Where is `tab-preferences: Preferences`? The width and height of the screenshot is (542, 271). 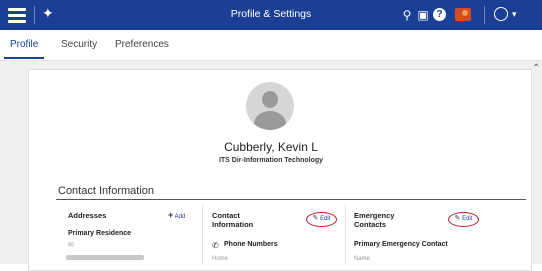
tab-preferences: Preferences is located at coordinates (142, 44).